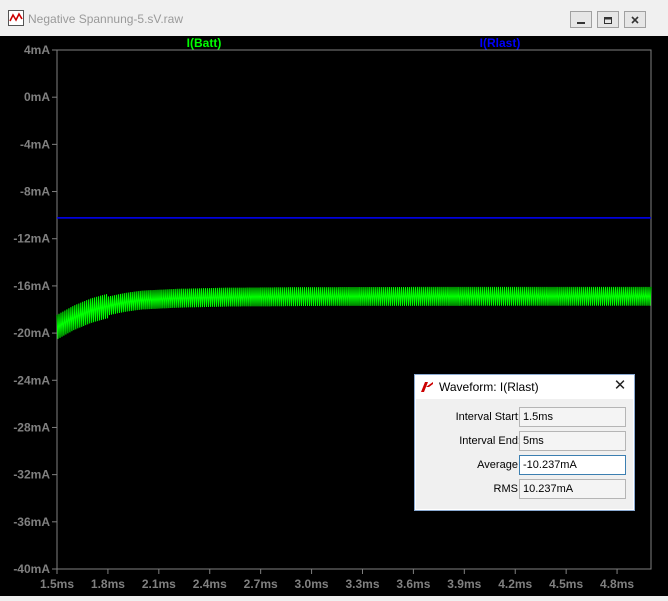 Image resolution: width=668 pixels, height=601 pixels. I want to click on restore-icon, so click(608, 20).